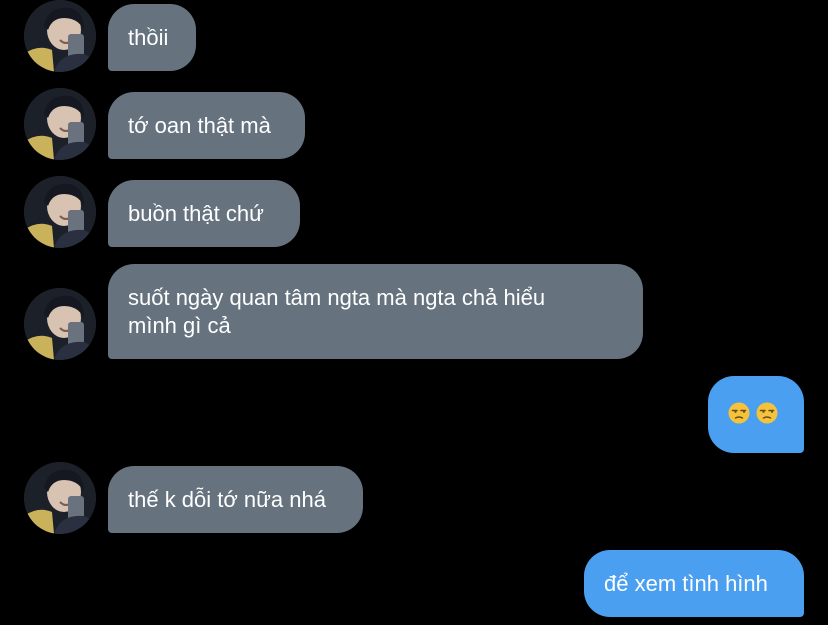  I want to click on emoji-row, so click(756, 413).